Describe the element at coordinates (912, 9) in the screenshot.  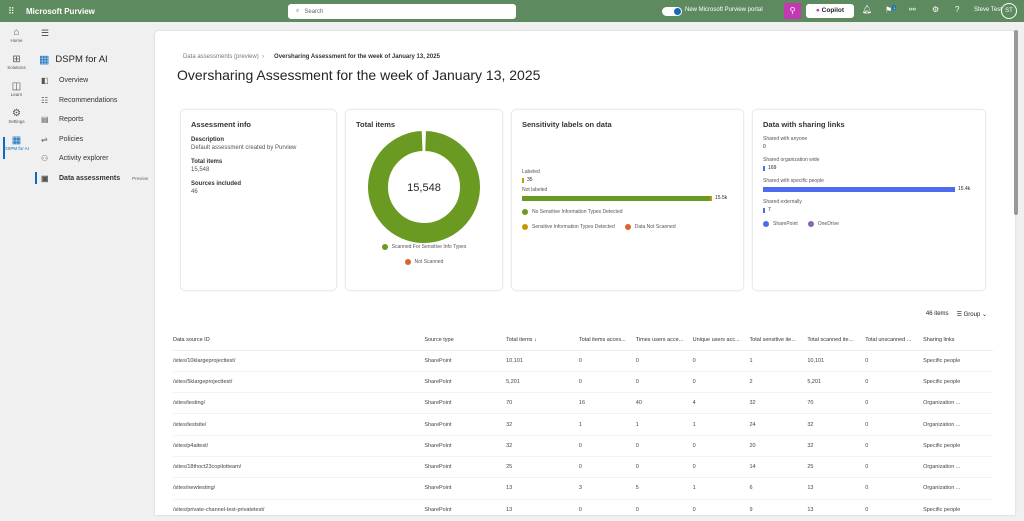
I see `link-icon: ⚯` at that location.